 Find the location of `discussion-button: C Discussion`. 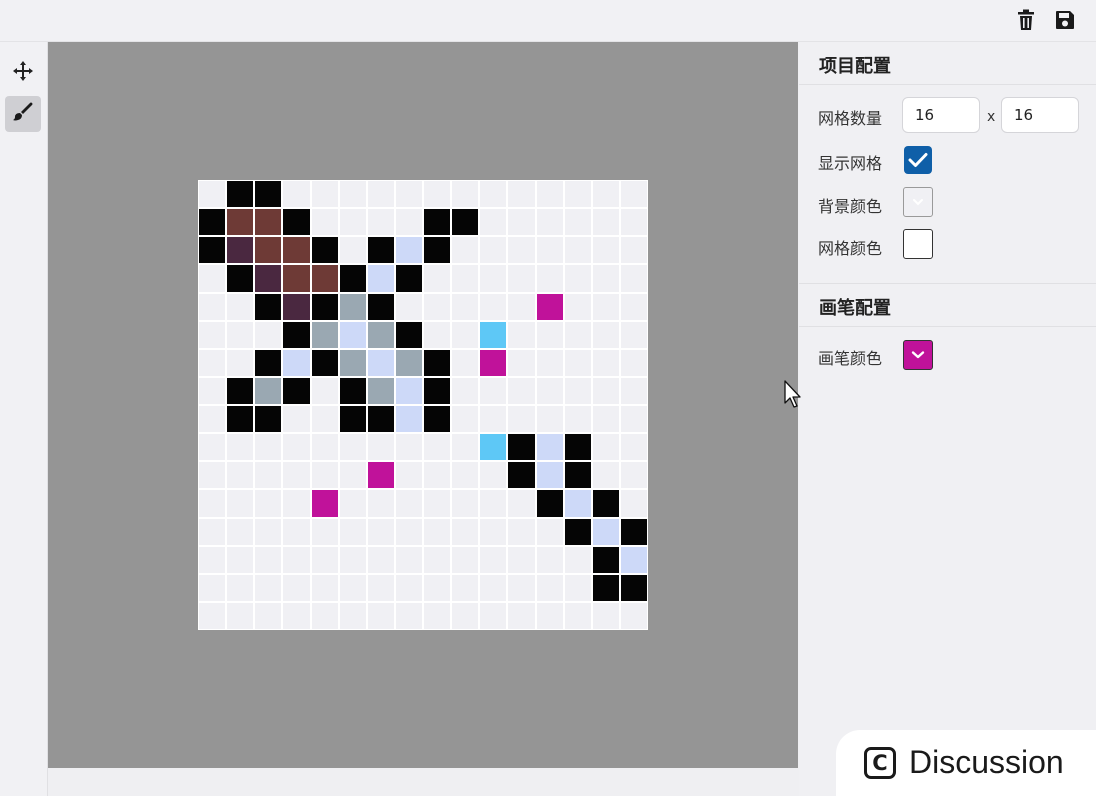

discussion-button: C Discussion is located at coordinates (966, 763).